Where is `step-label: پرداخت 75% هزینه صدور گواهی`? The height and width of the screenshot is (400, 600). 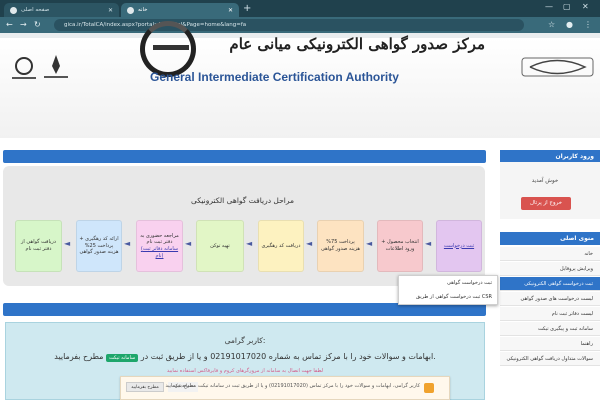 step-label: پرداخت 75% هزینه صدور گواهی is located at coordinates (340, 245).